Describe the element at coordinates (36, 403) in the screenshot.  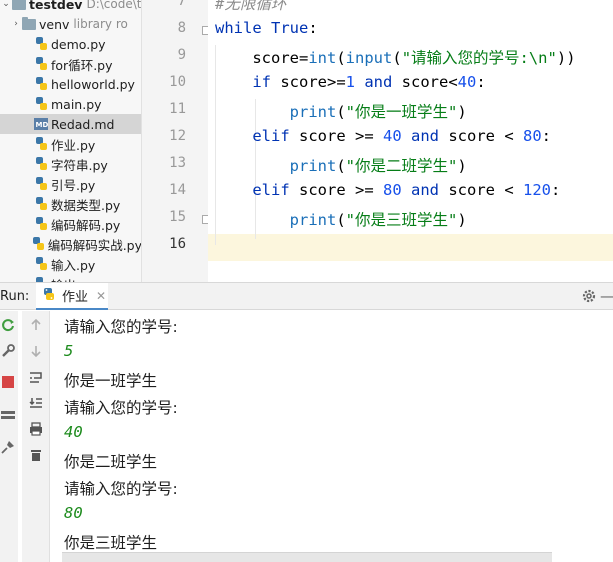
I see `scroll-to-end-icon` at that location.